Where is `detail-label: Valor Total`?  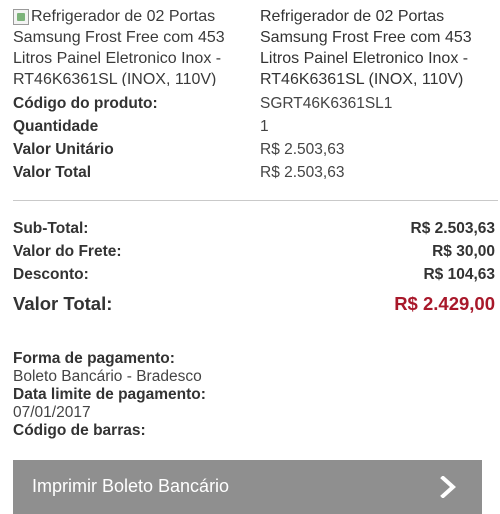
detail-label: Valor Total is located at coordinates (52, 172).